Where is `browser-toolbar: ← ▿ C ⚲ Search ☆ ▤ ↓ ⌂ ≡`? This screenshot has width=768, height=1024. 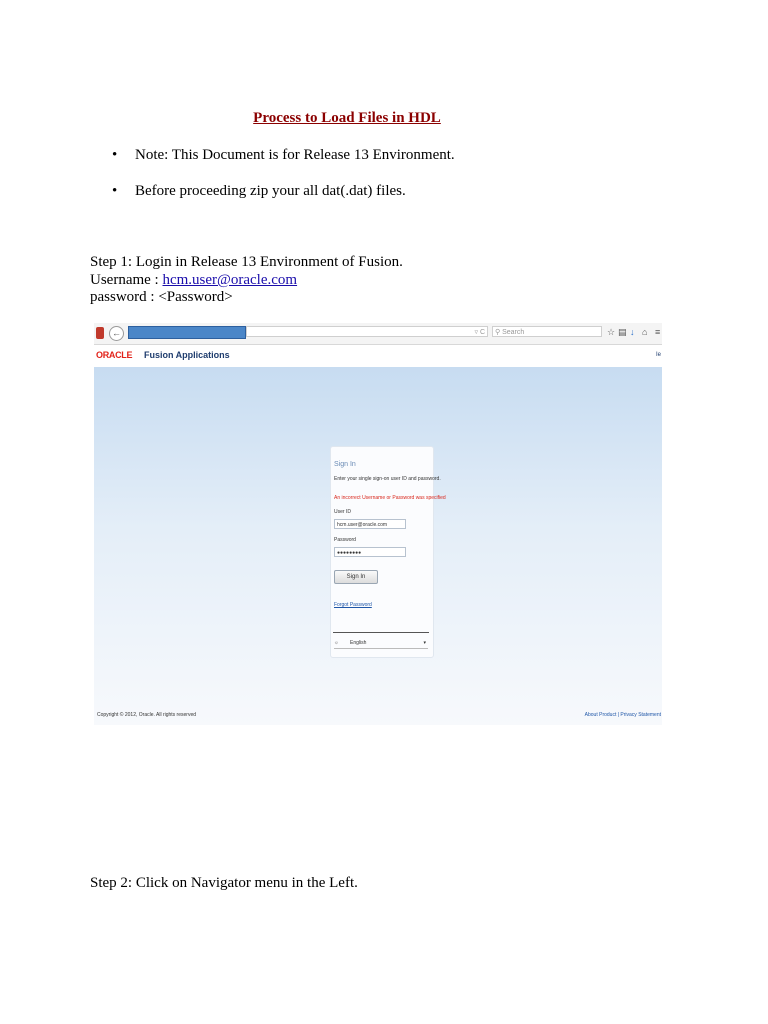 browser-toolbar: ← ▿ C ⚲ Search ☆ ▤ ↓ ⌂ ≡ is located at coordinates (378, 334).